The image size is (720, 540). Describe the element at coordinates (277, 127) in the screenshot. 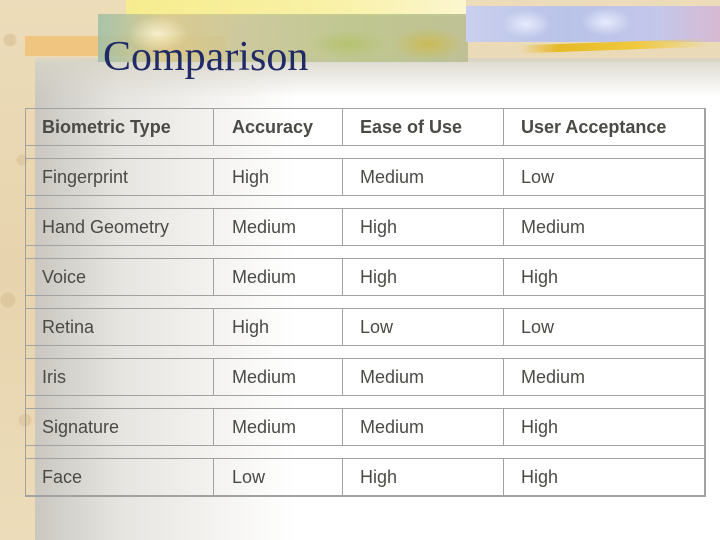

I see `header-accuracy: Accuracy` at that location.